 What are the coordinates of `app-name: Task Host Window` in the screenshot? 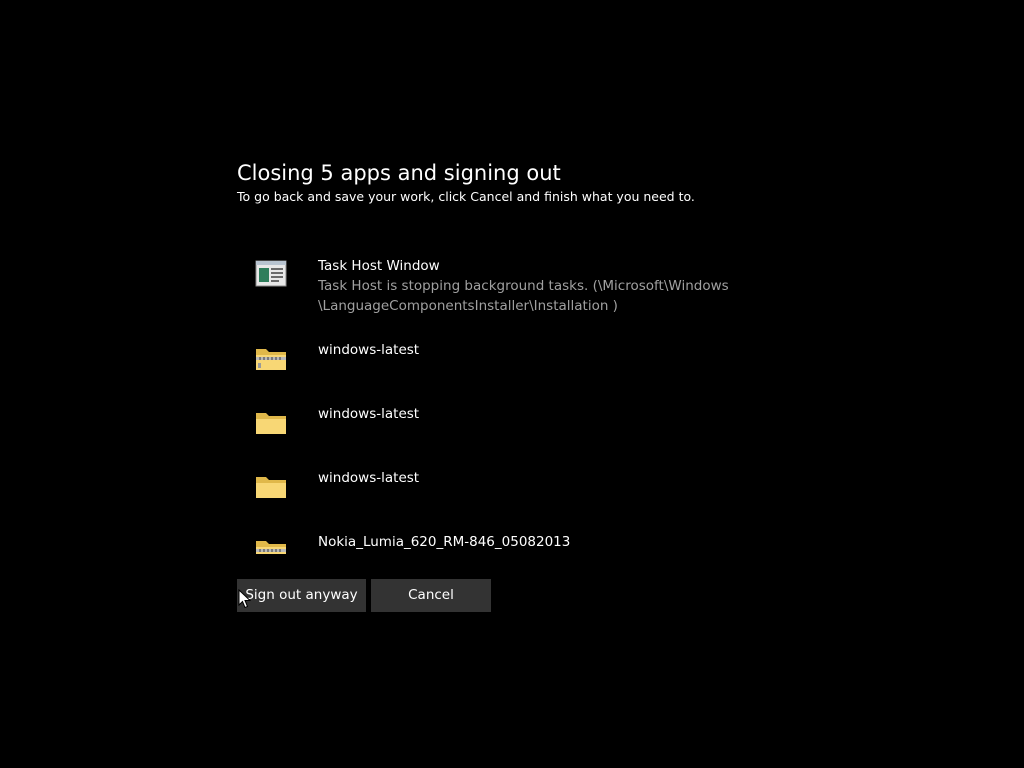 It's located at (379, 266).